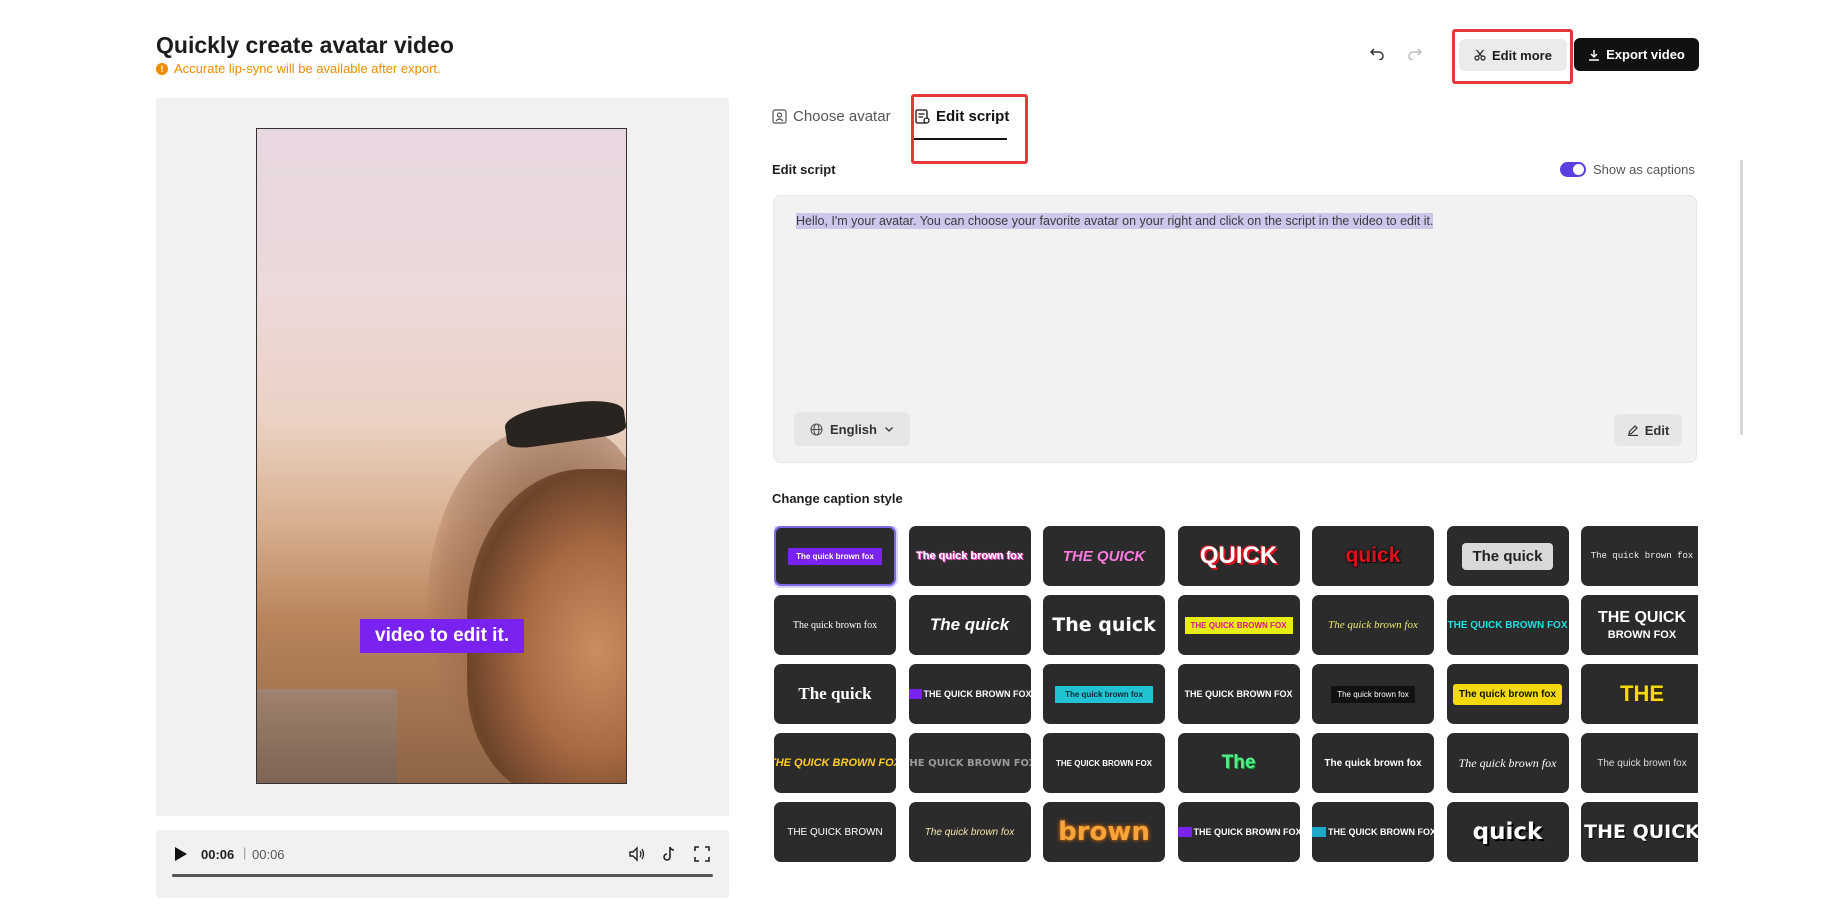 Image resolution: width=1846 pixels, height=909 pixels. Describe the element at coordinates (1632, 430) in the screenshot. I see `pencil-icon` at that location.